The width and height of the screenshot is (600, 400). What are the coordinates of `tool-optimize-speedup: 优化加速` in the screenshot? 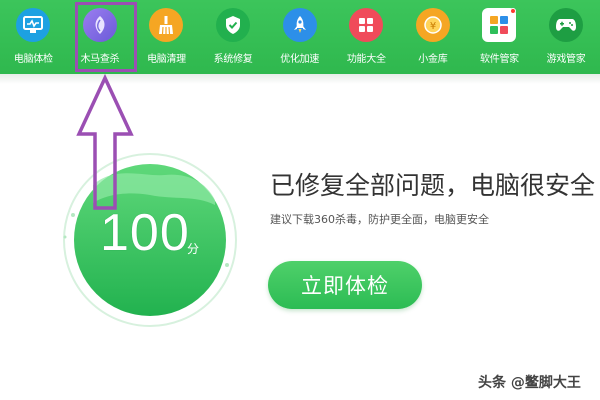 It's located at (299, 37).